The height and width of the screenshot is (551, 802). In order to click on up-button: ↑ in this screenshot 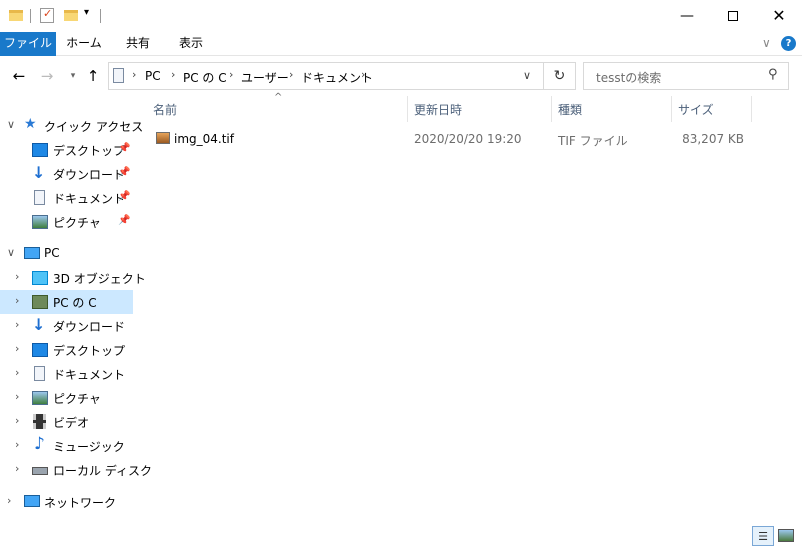, I will do `click(93, 76)`.